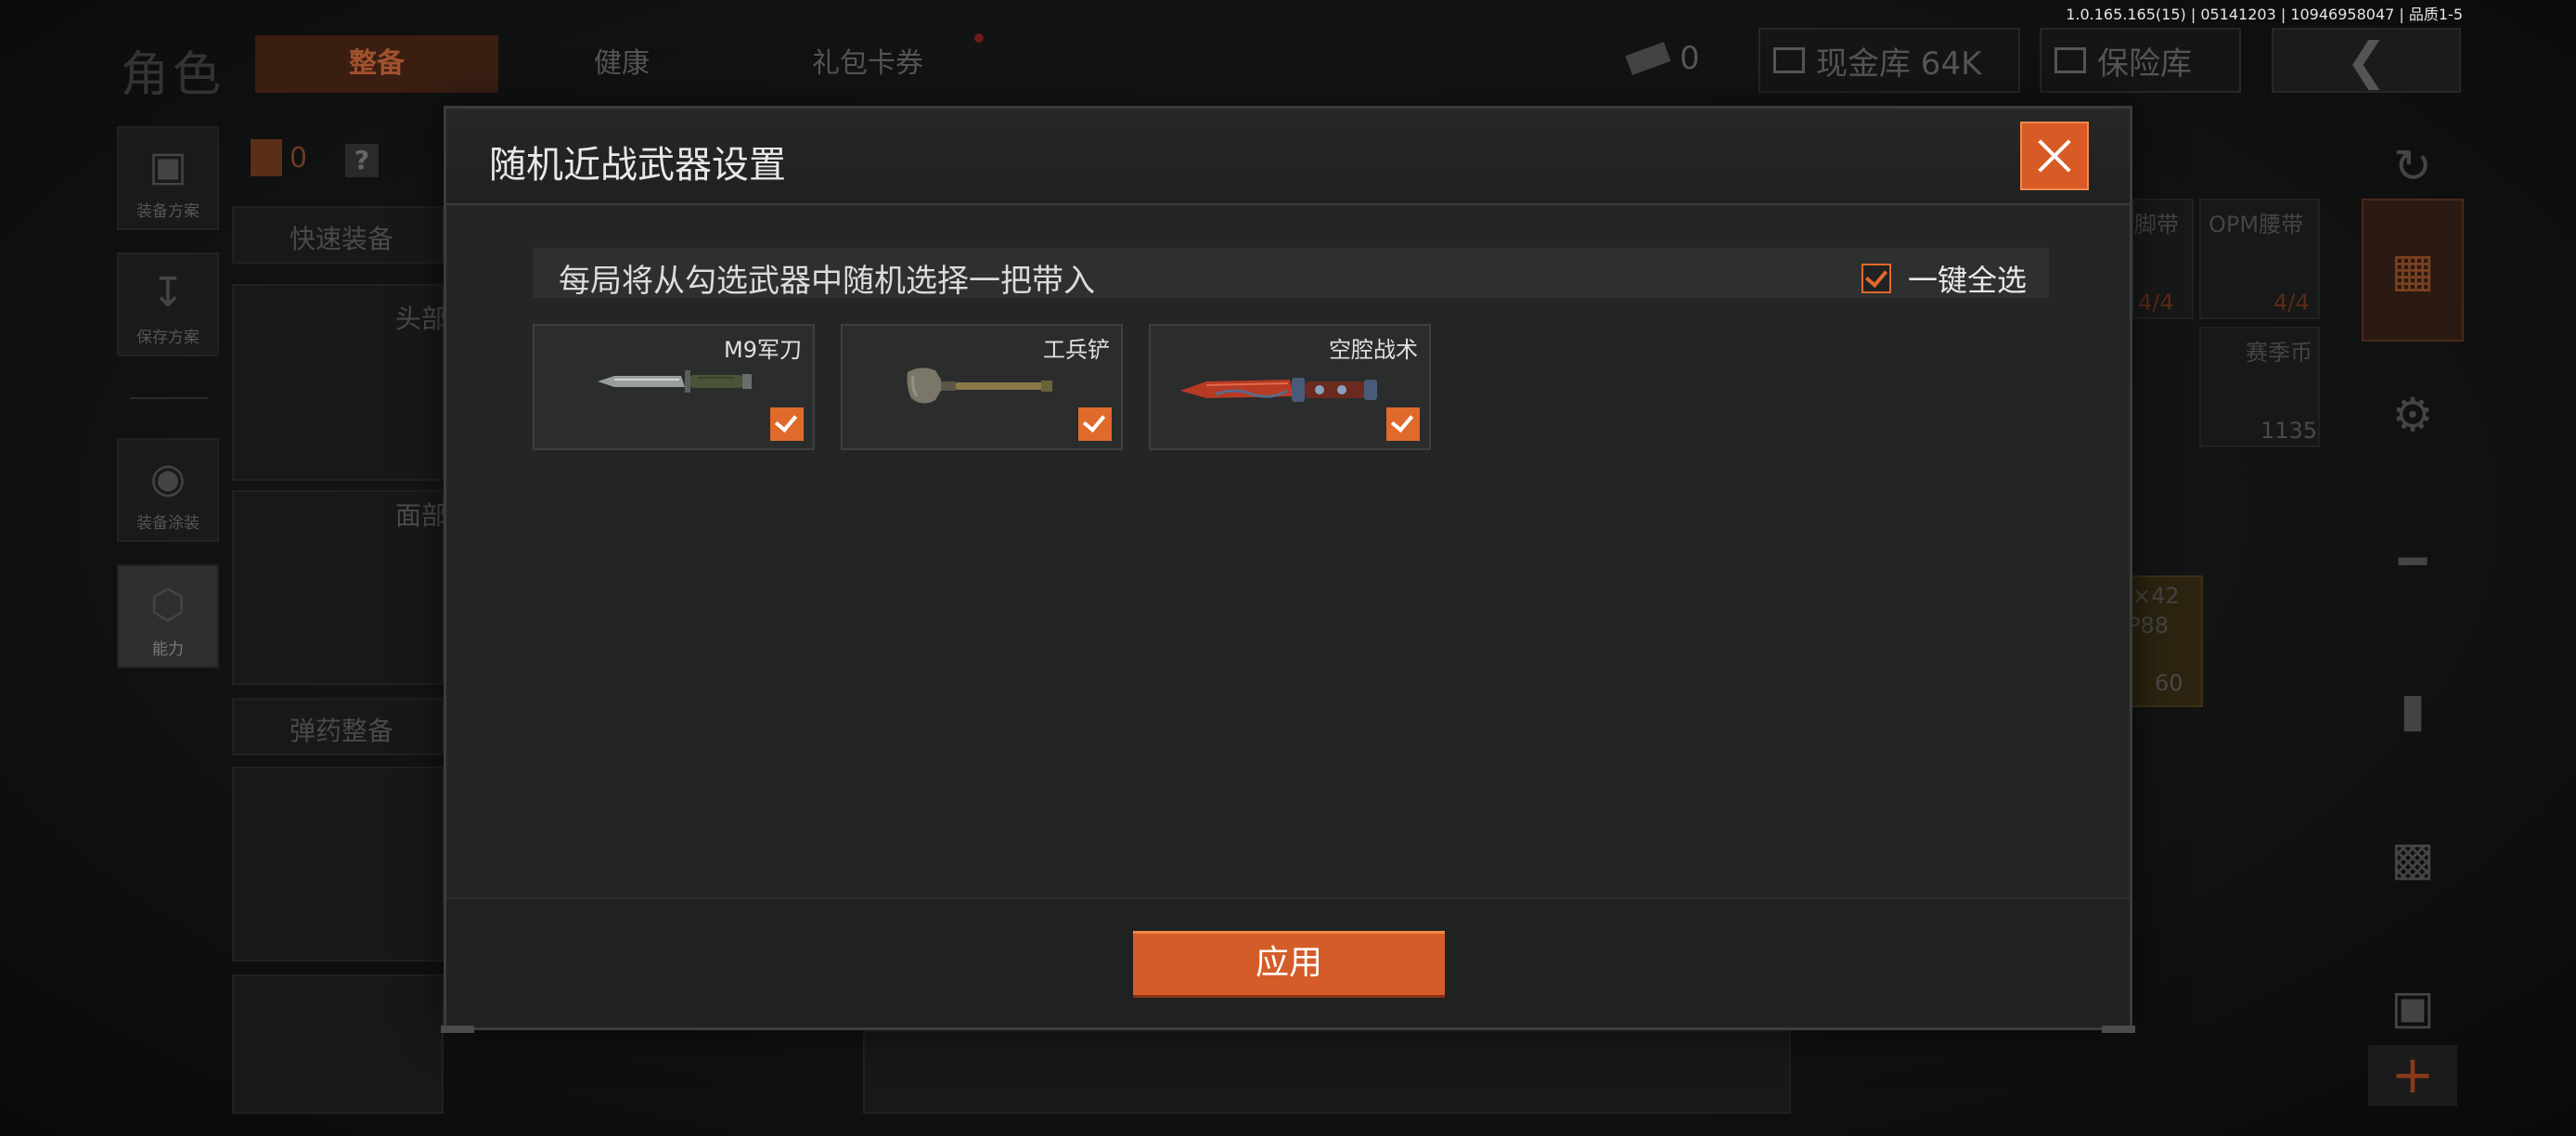 The height and width of the screenshot is (1136, 2576). What do you see at coordinates (868, 64) in the screenshot?
I see `tab-gift-pack: 礼包卡券` at bounding box center [868, 64].